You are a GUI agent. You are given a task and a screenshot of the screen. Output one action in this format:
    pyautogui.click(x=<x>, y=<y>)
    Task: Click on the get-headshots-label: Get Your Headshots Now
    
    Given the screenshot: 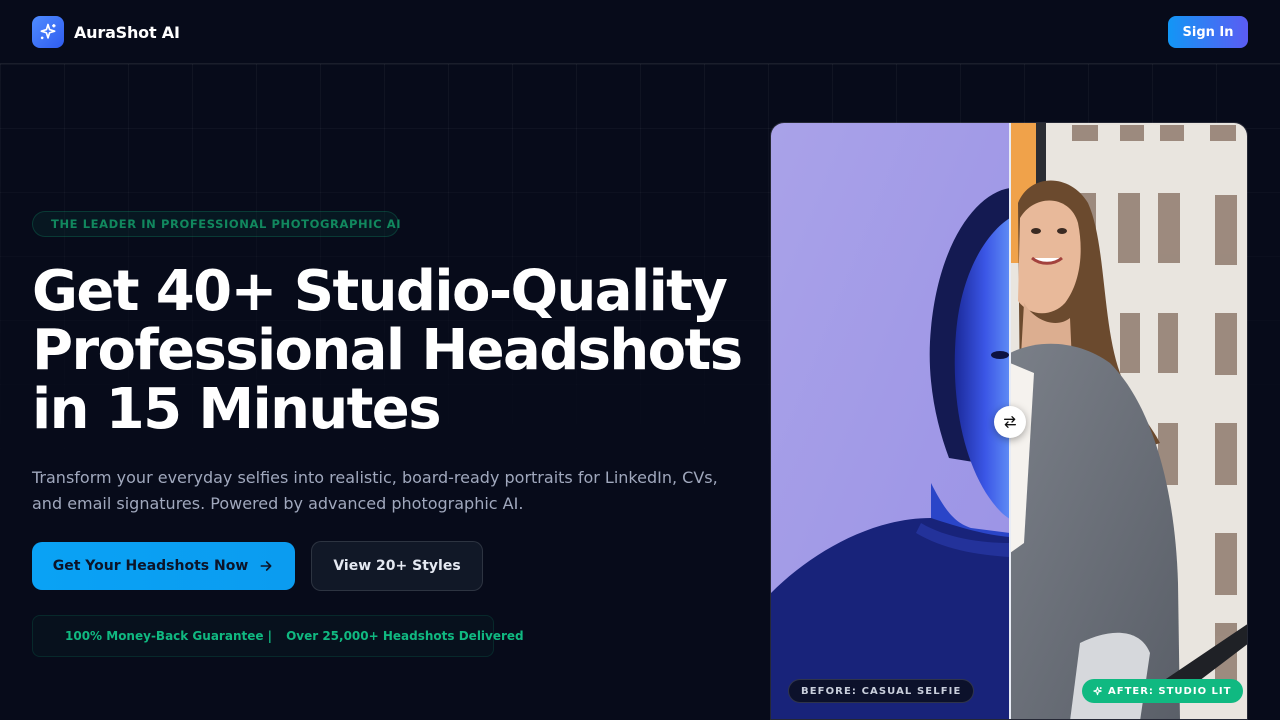 What is the action you would take?
    pyautogui.click(x=150, y=566)
    